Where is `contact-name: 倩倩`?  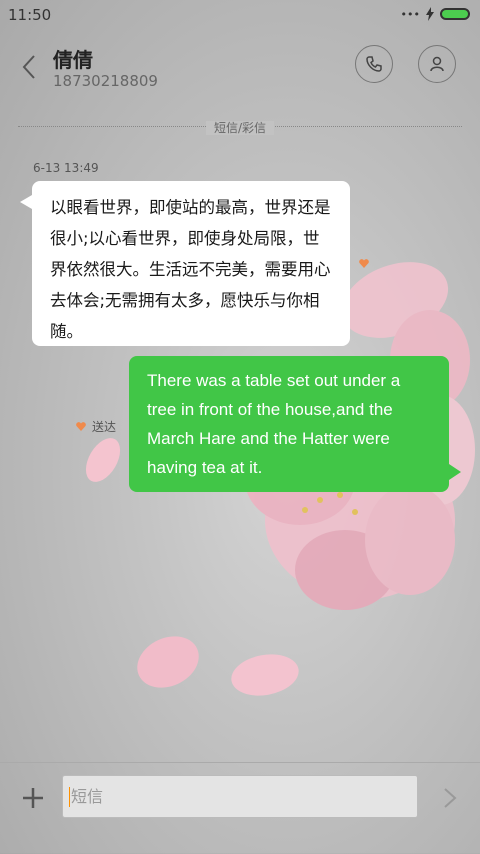
contact-name: 倩倩 is located at coordinates (73, 60).